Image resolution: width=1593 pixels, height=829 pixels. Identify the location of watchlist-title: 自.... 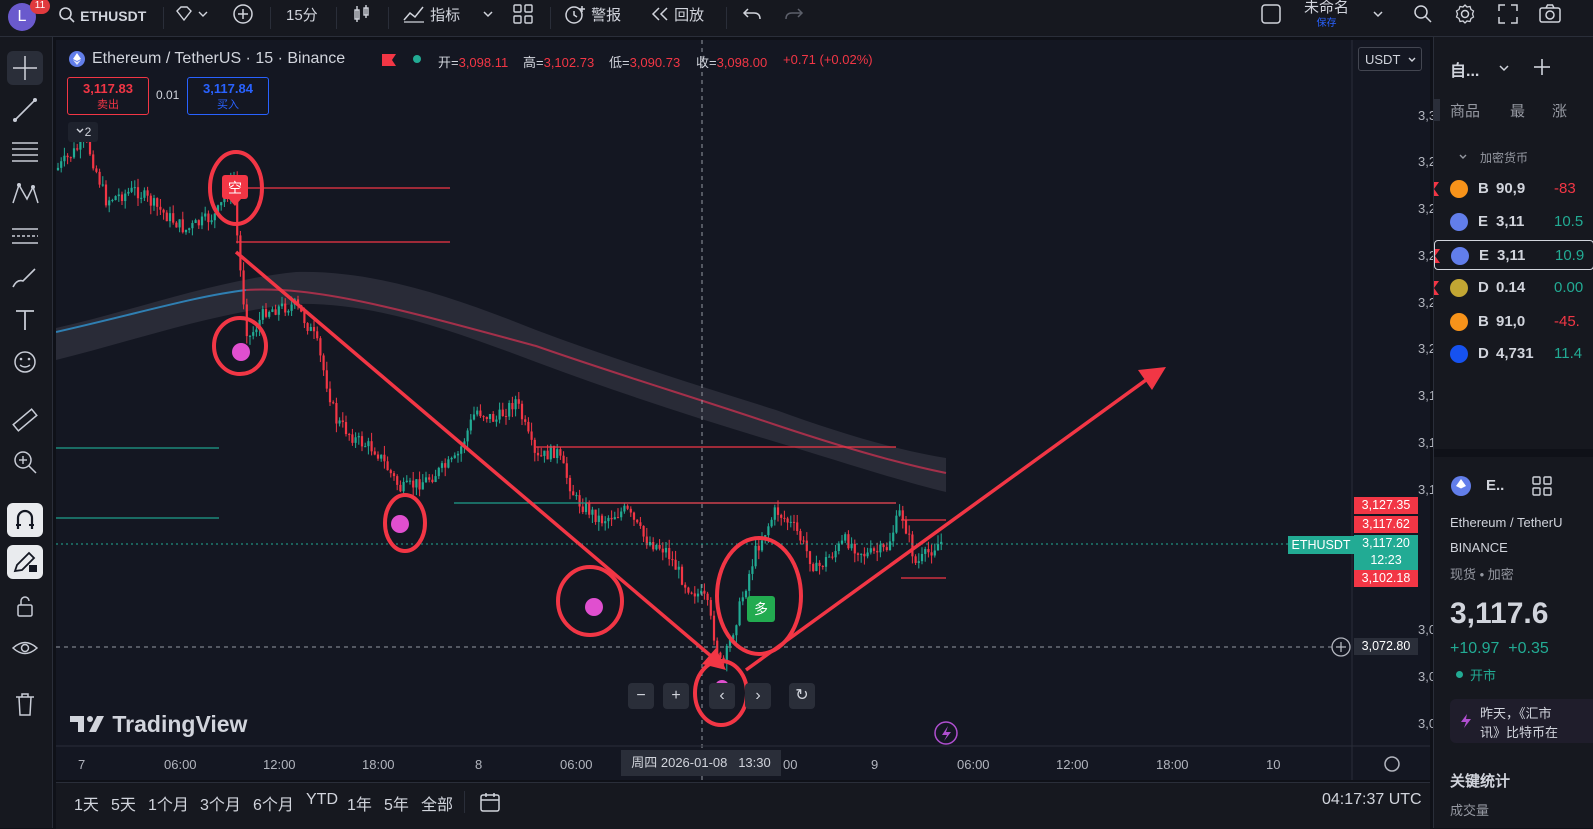
(1464, 69).